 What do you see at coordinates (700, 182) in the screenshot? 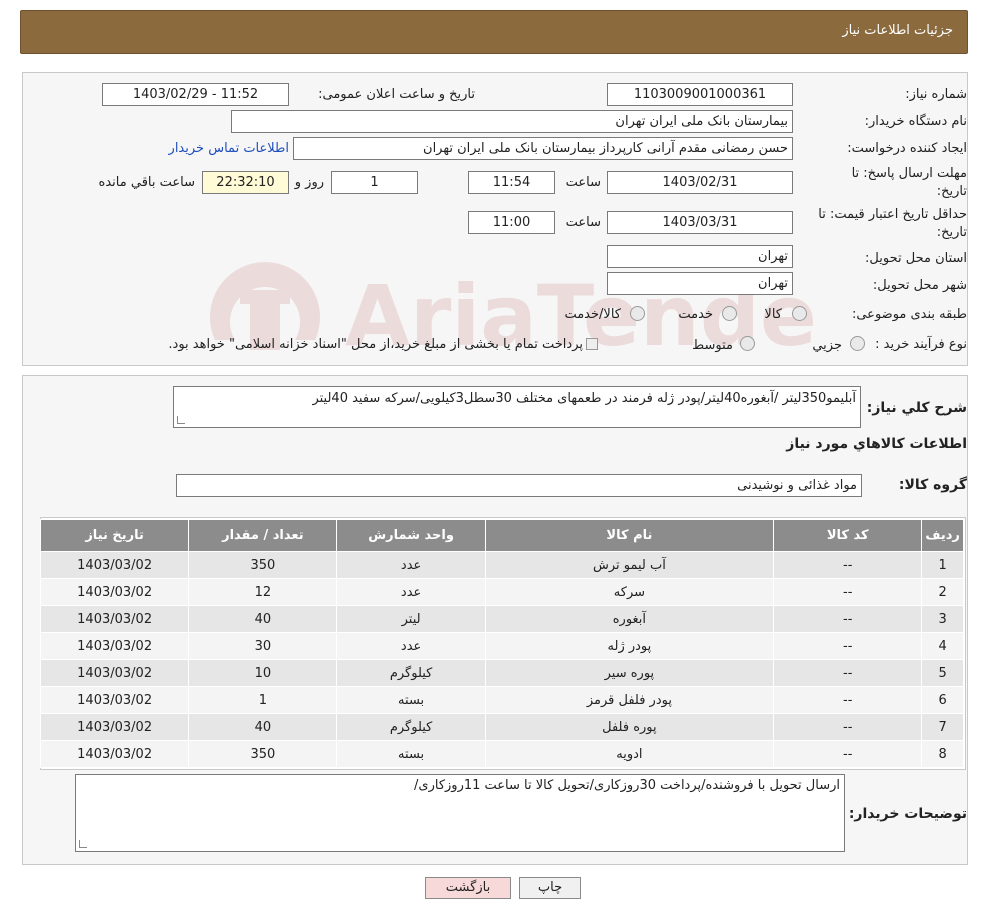
I see `deadline-date-field: 1403/02/31` at bounding box center [700, 182].